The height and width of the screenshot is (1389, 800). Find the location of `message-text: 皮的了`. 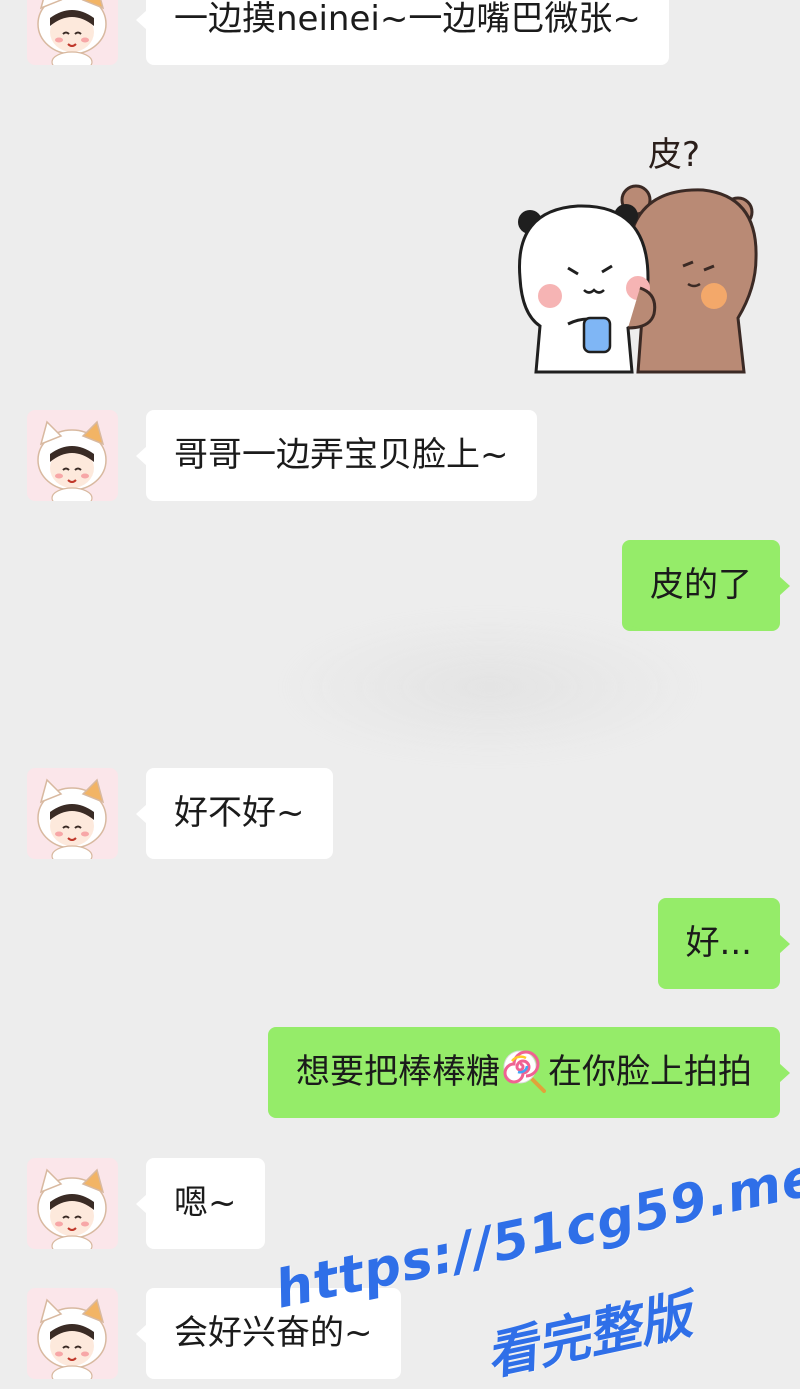

message-text: 皮的了 is located at coordinates (701, 585).